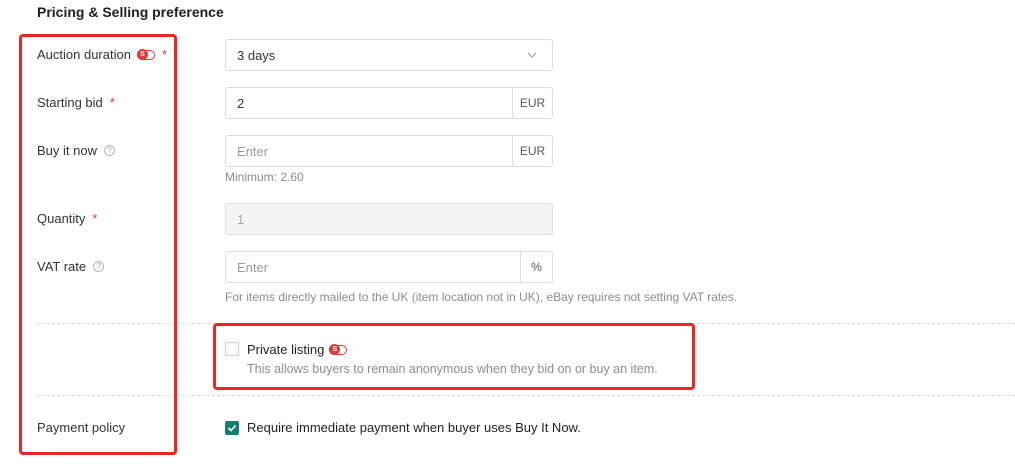  I want to click on buy-it-now-input: Enter EUR, so click(389, 151).